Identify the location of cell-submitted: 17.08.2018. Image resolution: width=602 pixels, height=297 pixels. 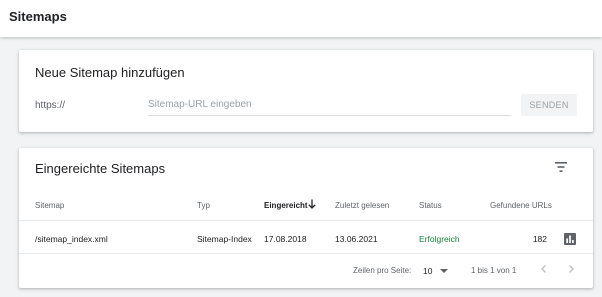
(285, 239).